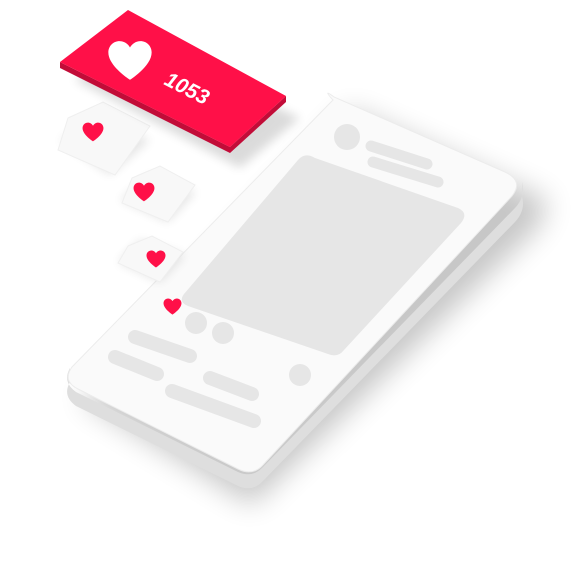 This screenshot has width=576, height=561. Describe the element at coordinates (300, 375) in the screenshot. I see `bookmark-icon-placeholder` at that location.